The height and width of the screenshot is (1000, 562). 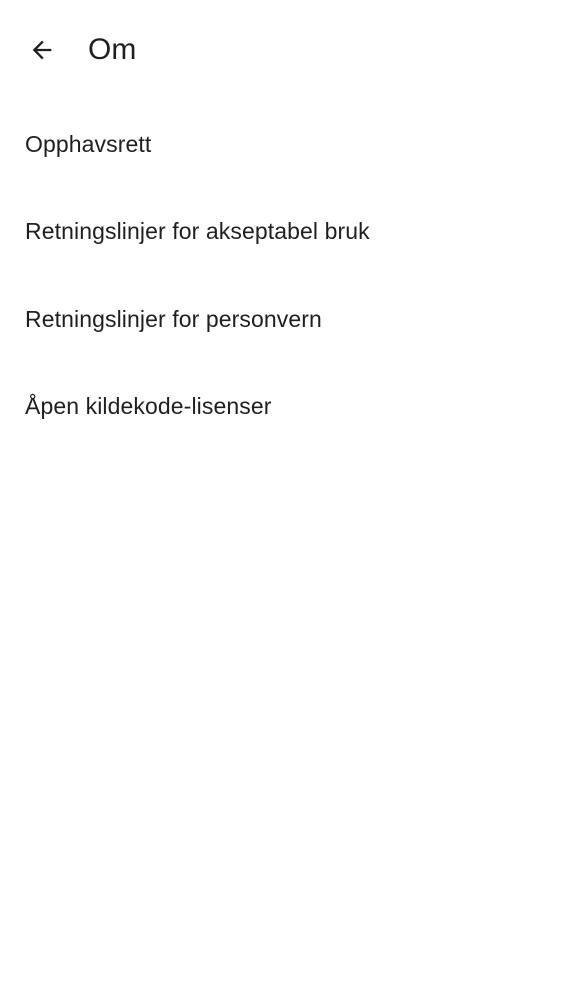 What do you see at coordinates (281, 50) in the screenshot?
I see `top-app-bar: Om` at bounding box center [281, 50].